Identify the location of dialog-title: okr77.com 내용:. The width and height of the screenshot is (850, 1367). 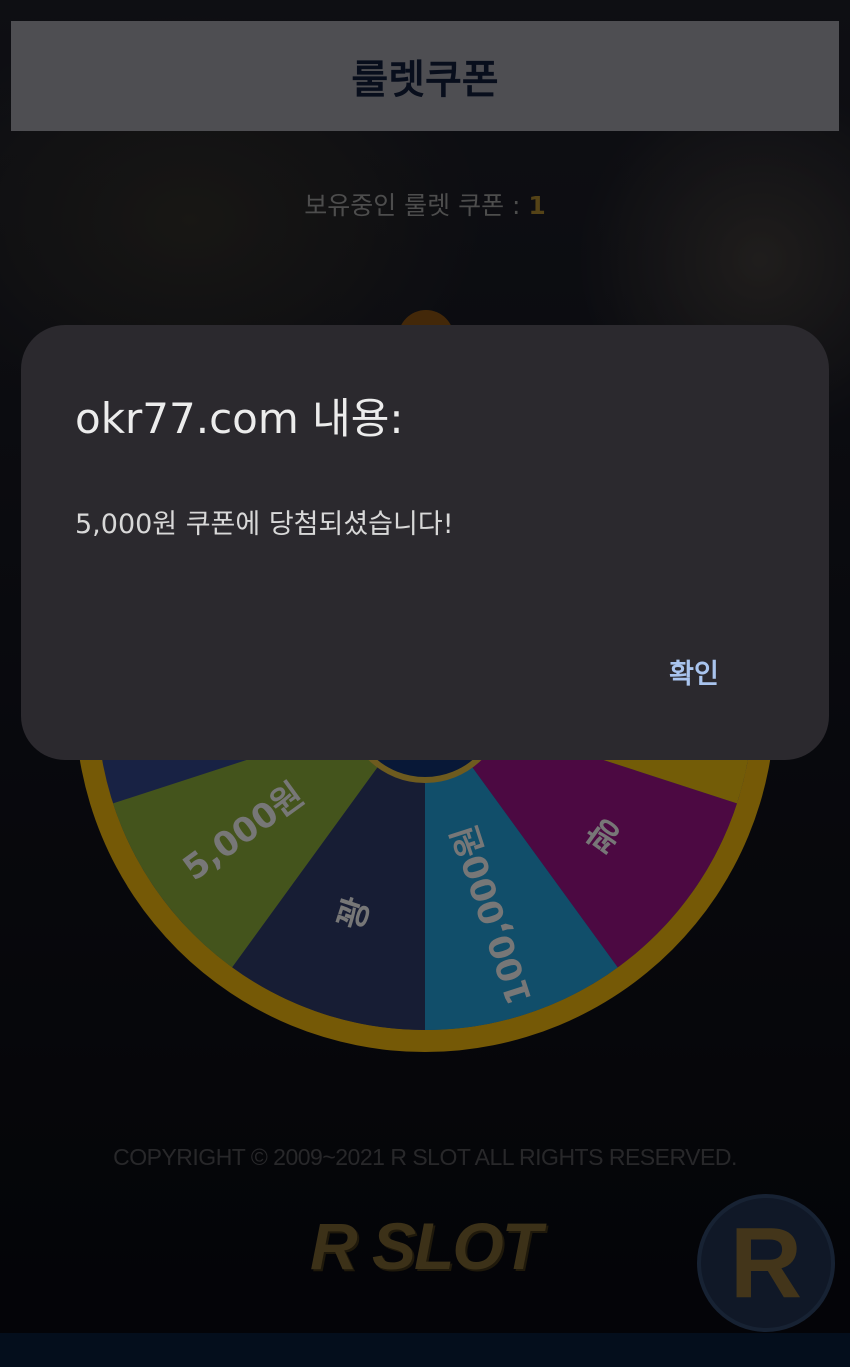
(239, 418).